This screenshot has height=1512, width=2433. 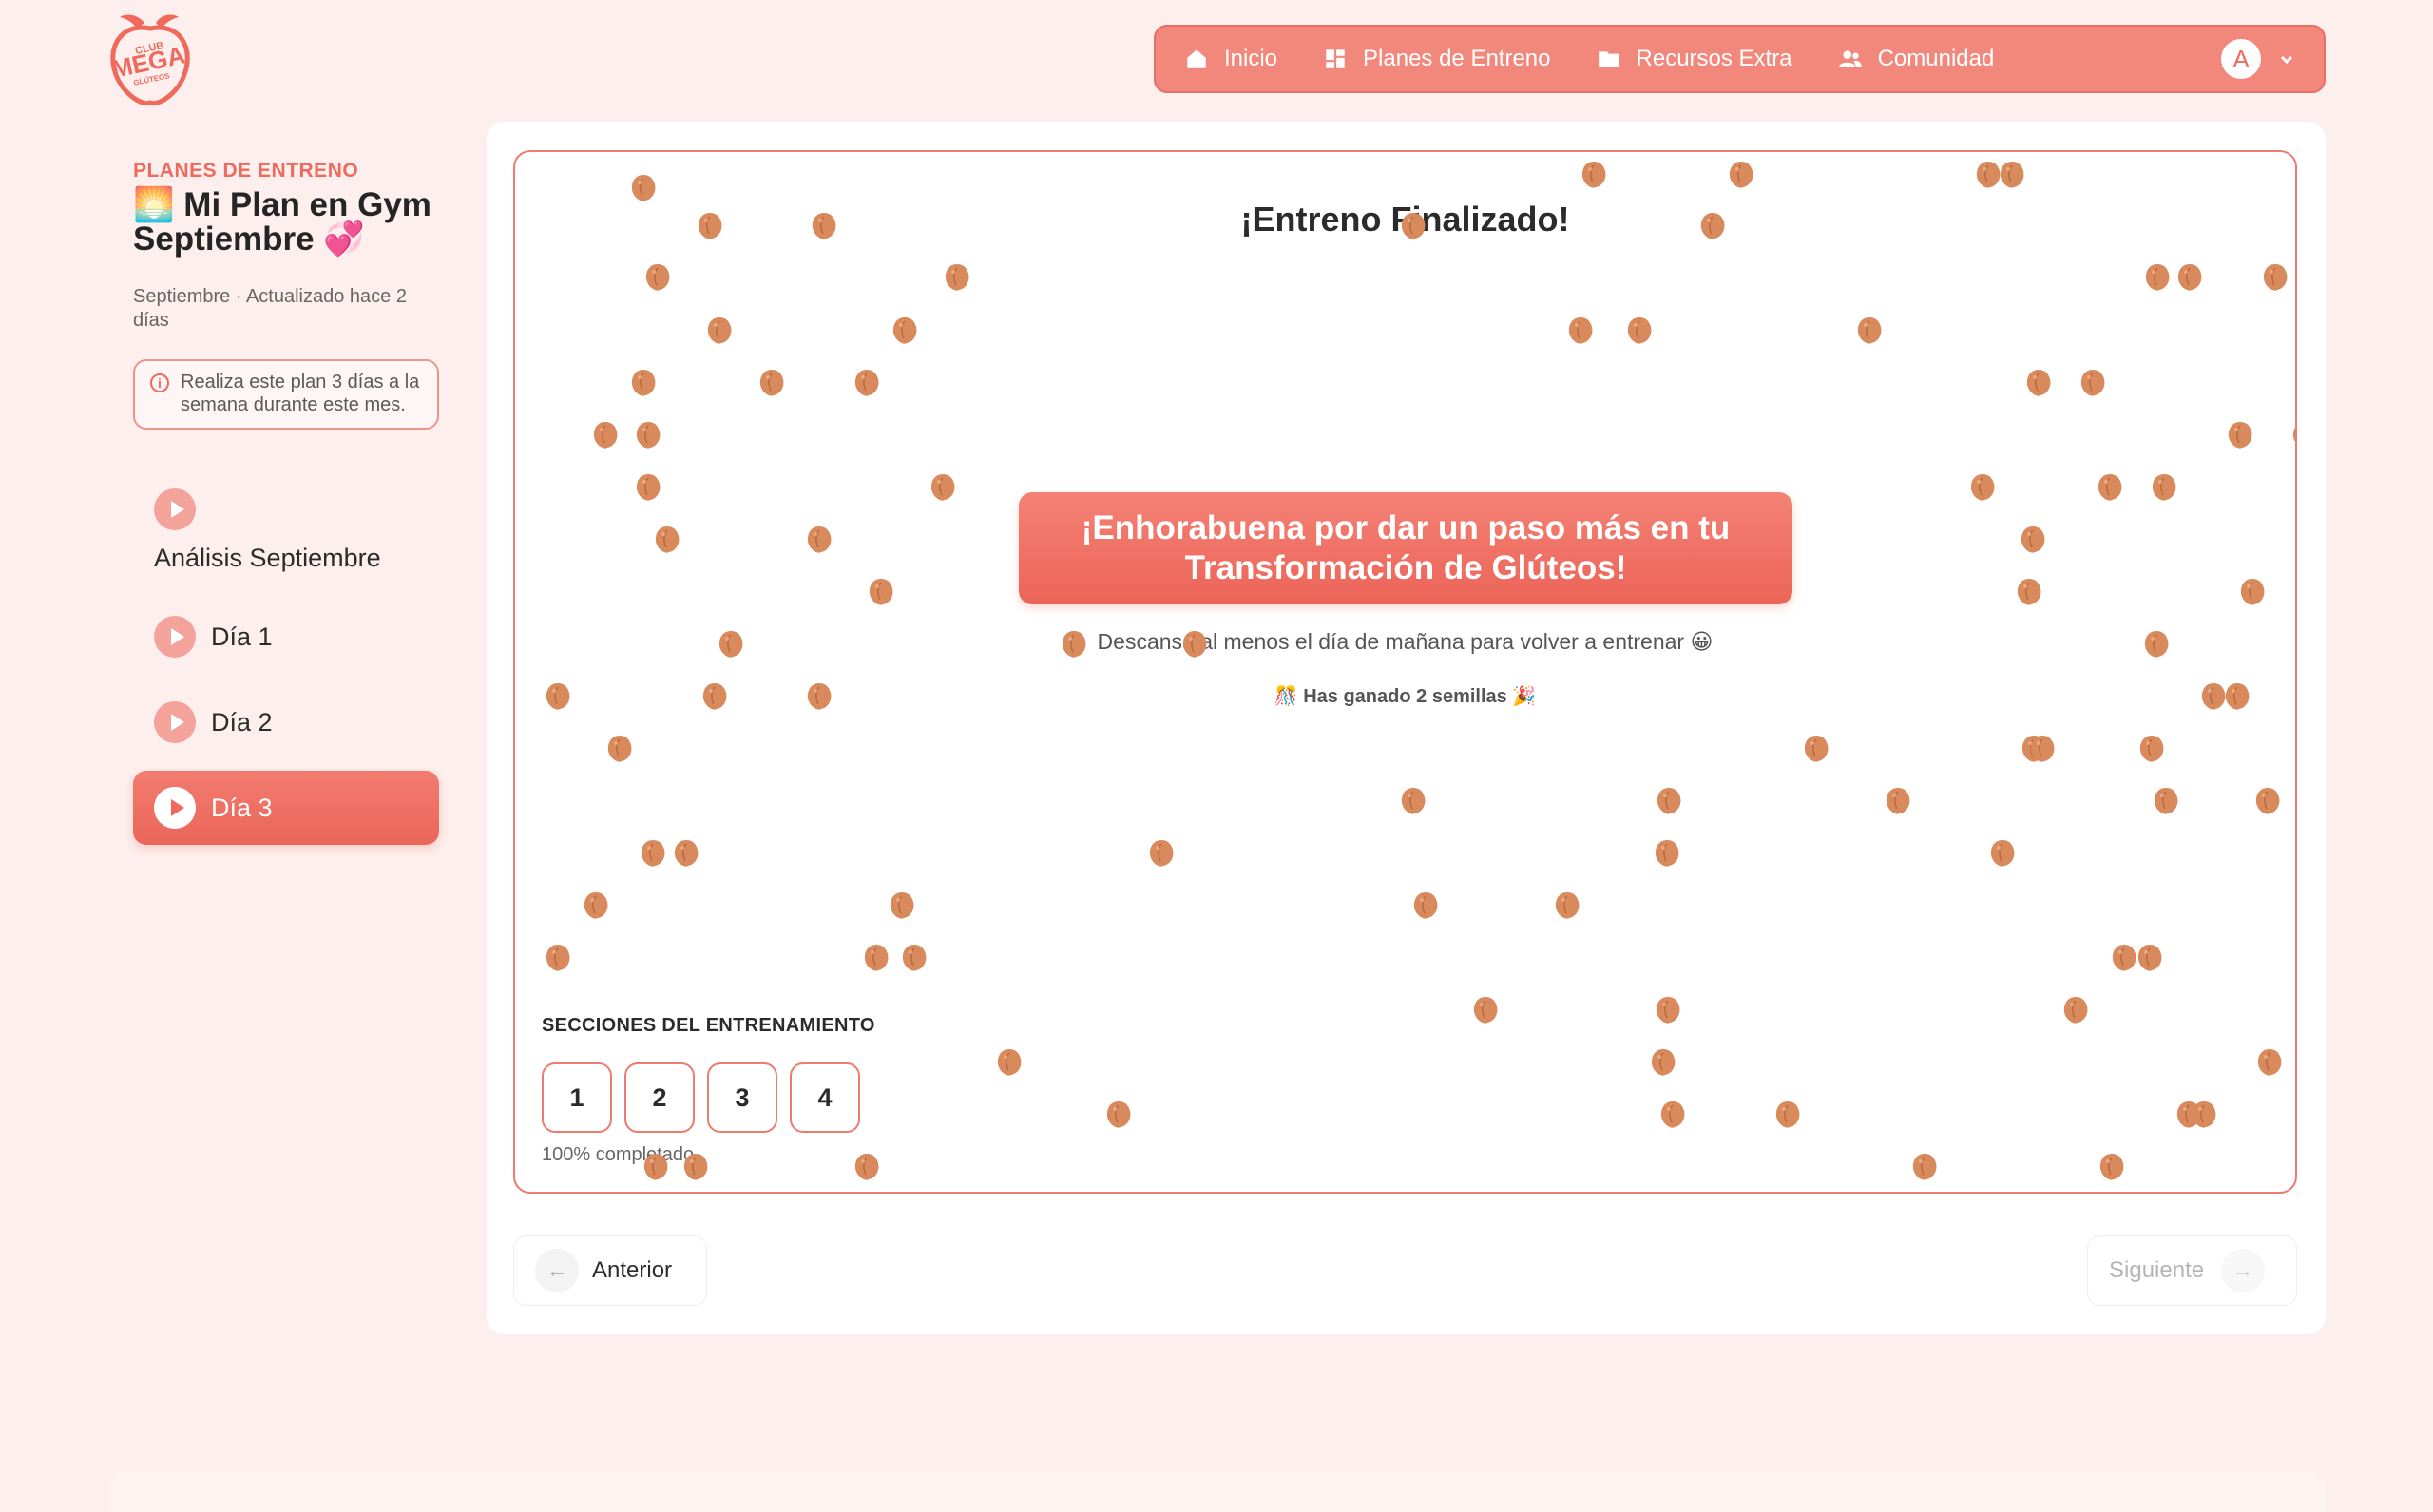 I want to click on sections-heading: SECCIONES DEL ENTRENAMIENTO, so click(x=708, y=1025).